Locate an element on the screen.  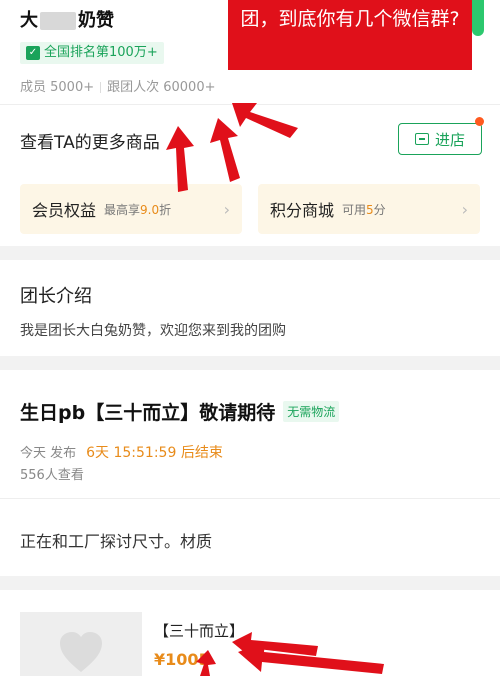
stats-separator is located at coordinates (101, 87).